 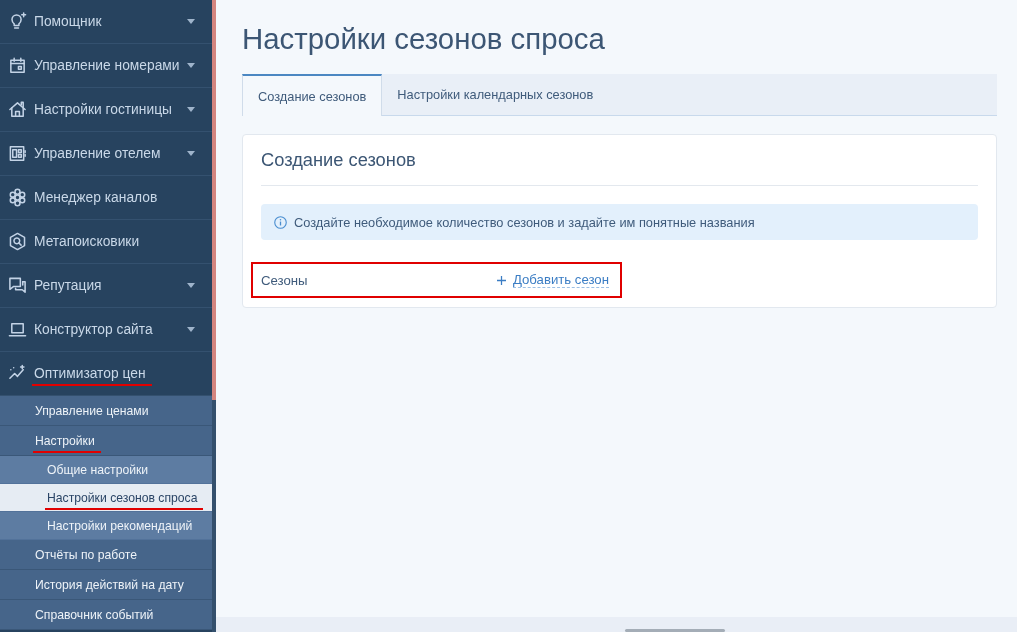 What do you see at coordinates (17, 197) in the screenshot?
I see `flower-icon` at bounding box center [17, 197].